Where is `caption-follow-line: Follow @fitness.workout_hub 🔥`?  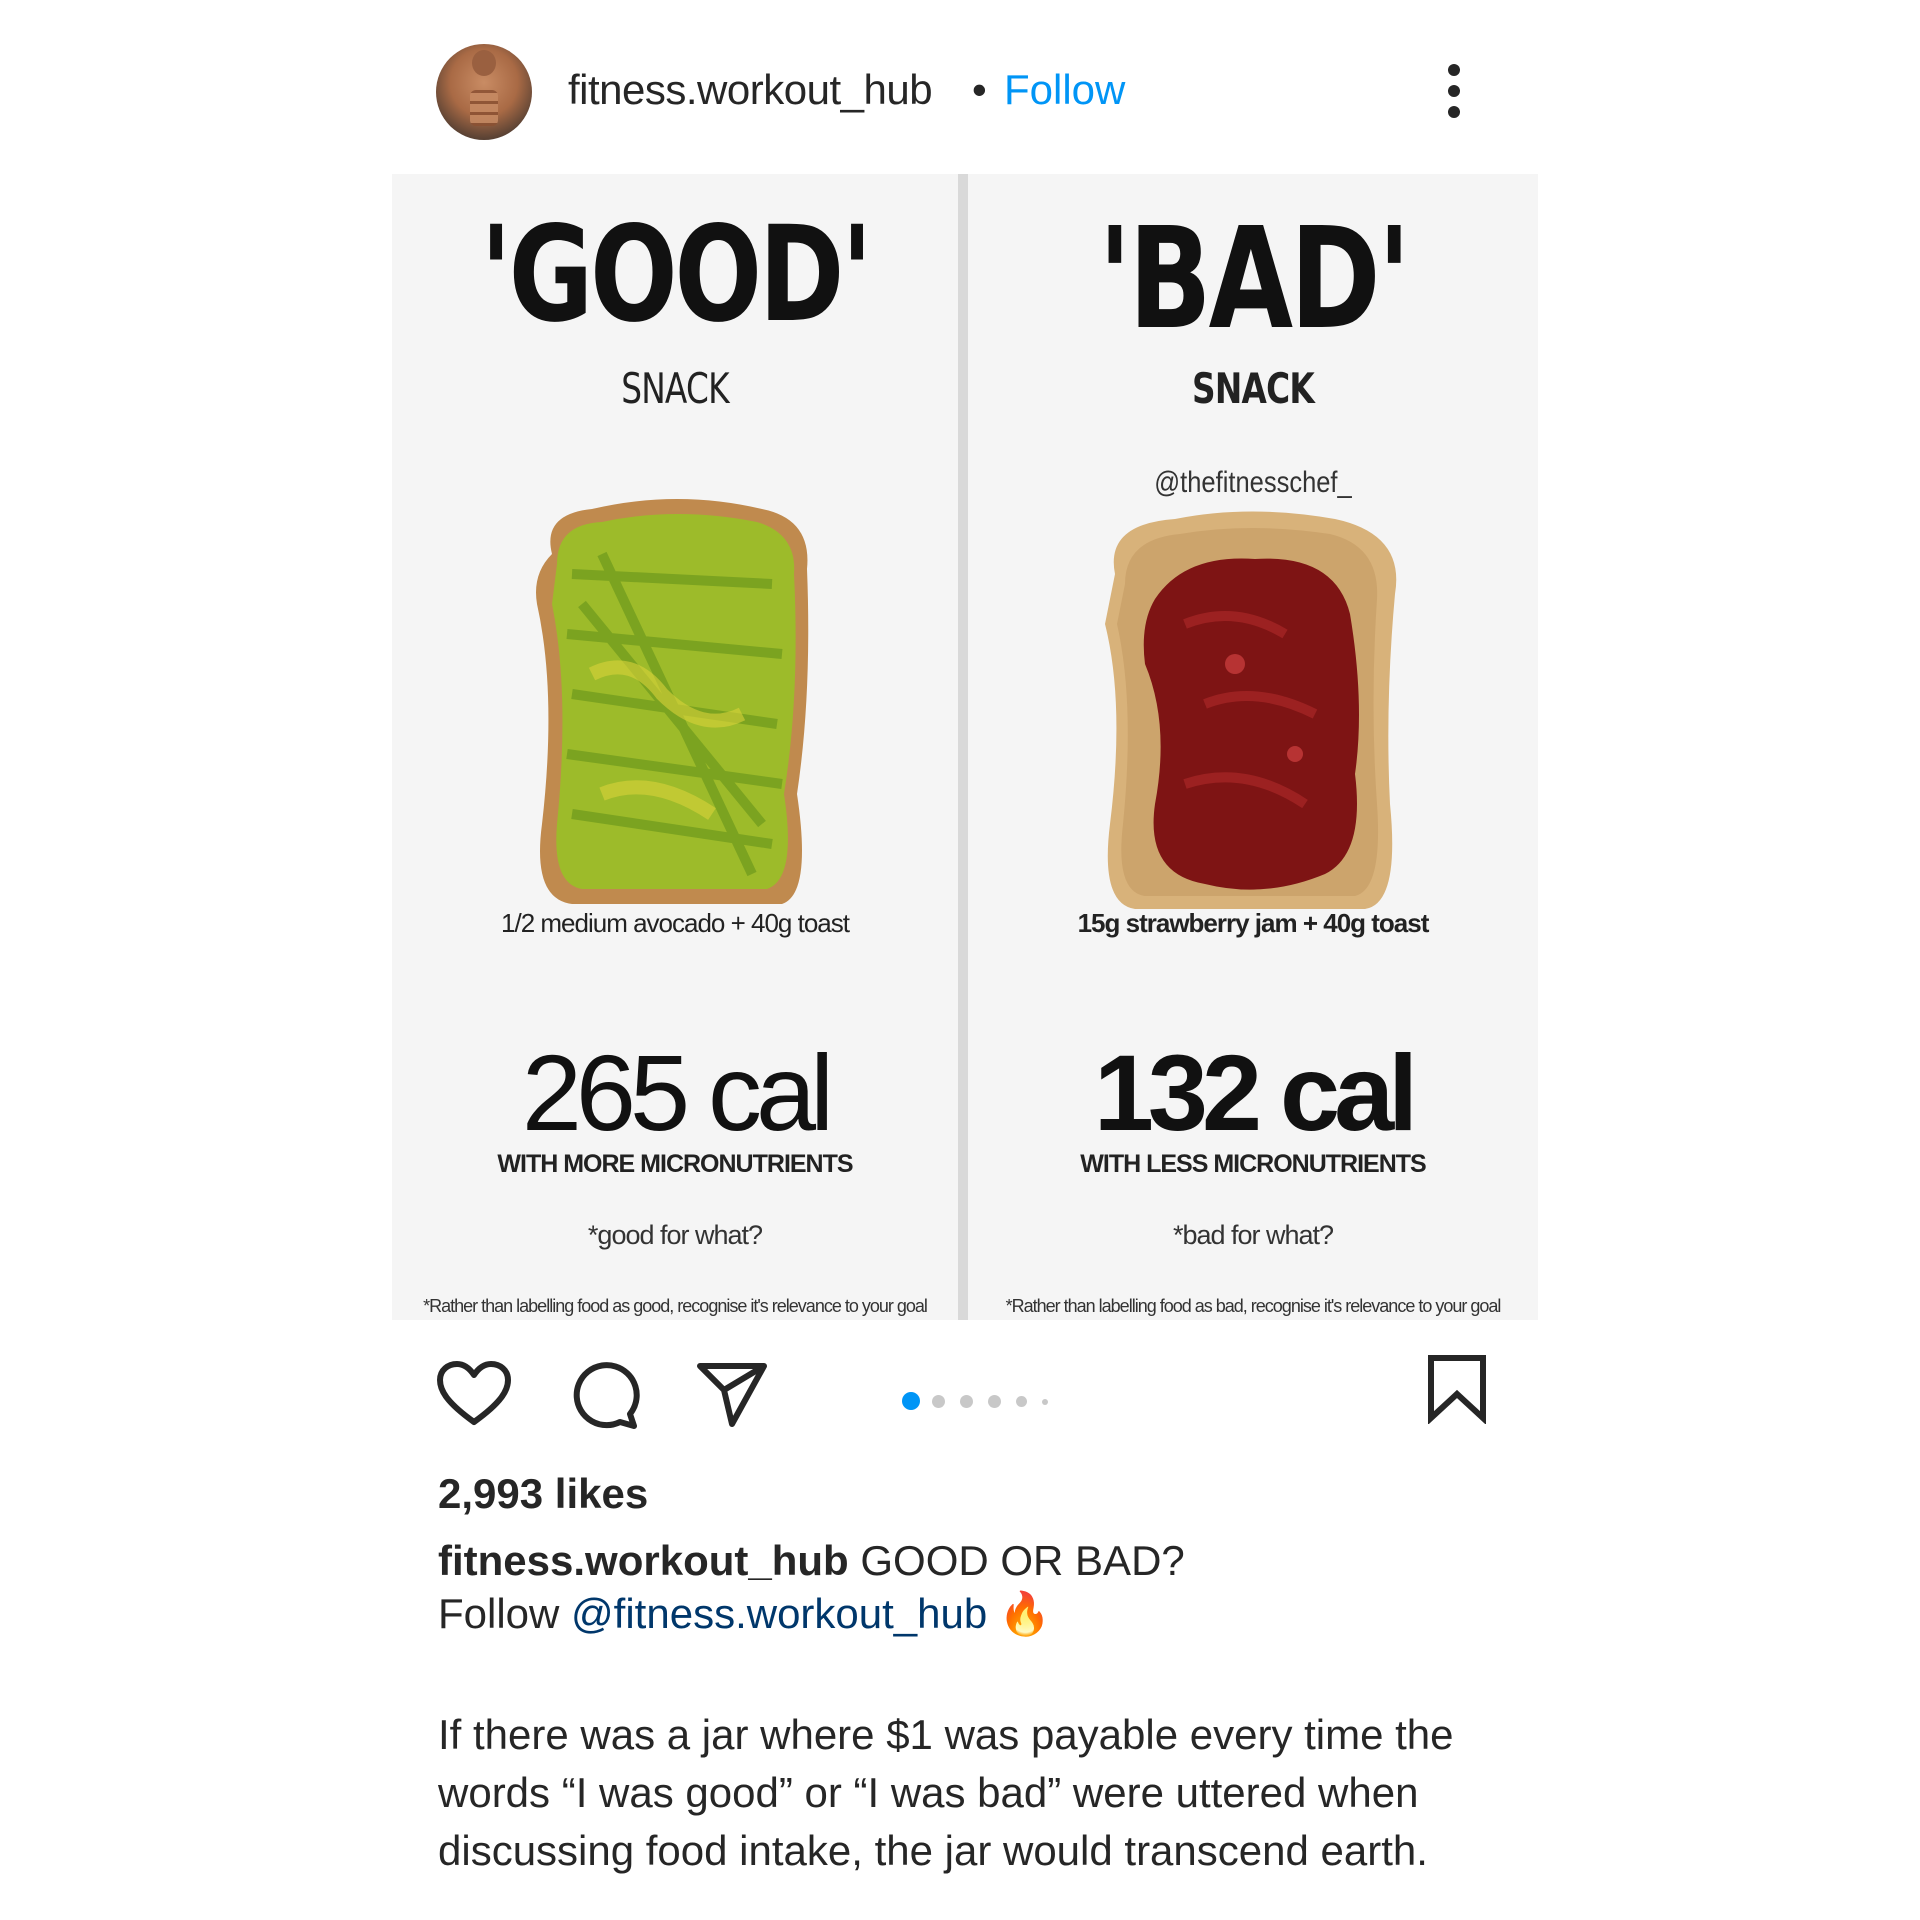 caption-follow-line: Follow @fitness.workout_hub 🔥 is located at coordinates (744, 1614).